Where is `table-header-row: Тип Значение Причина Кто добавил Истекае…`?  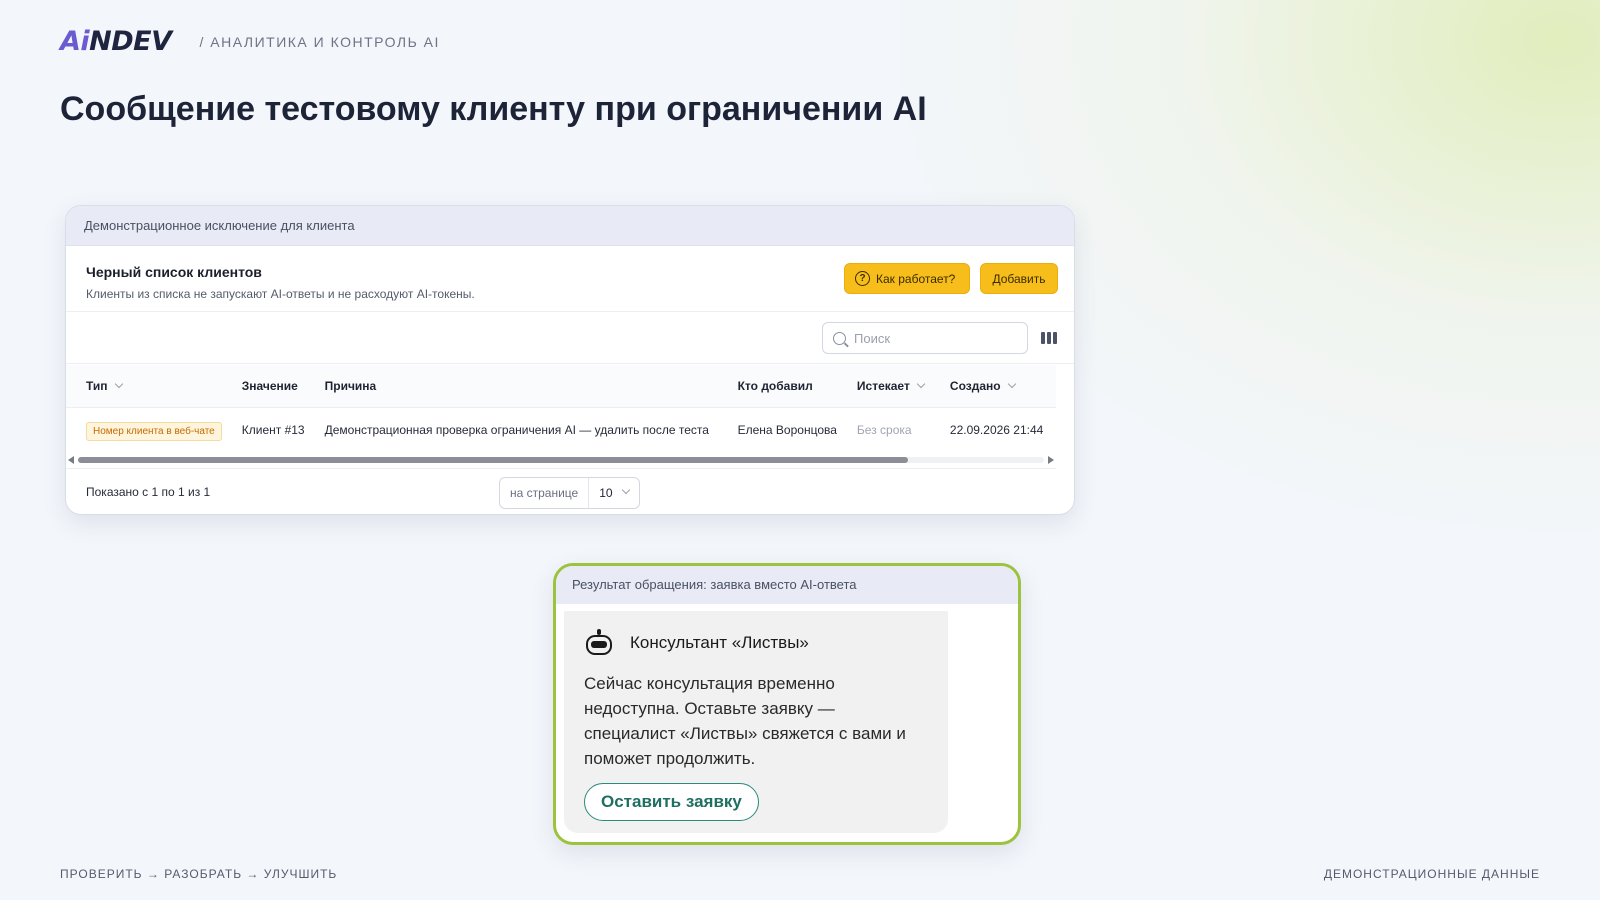
table-header-row: Тип Значение Причина Кто добавил Истекае… is located at coordinates (561, 386).